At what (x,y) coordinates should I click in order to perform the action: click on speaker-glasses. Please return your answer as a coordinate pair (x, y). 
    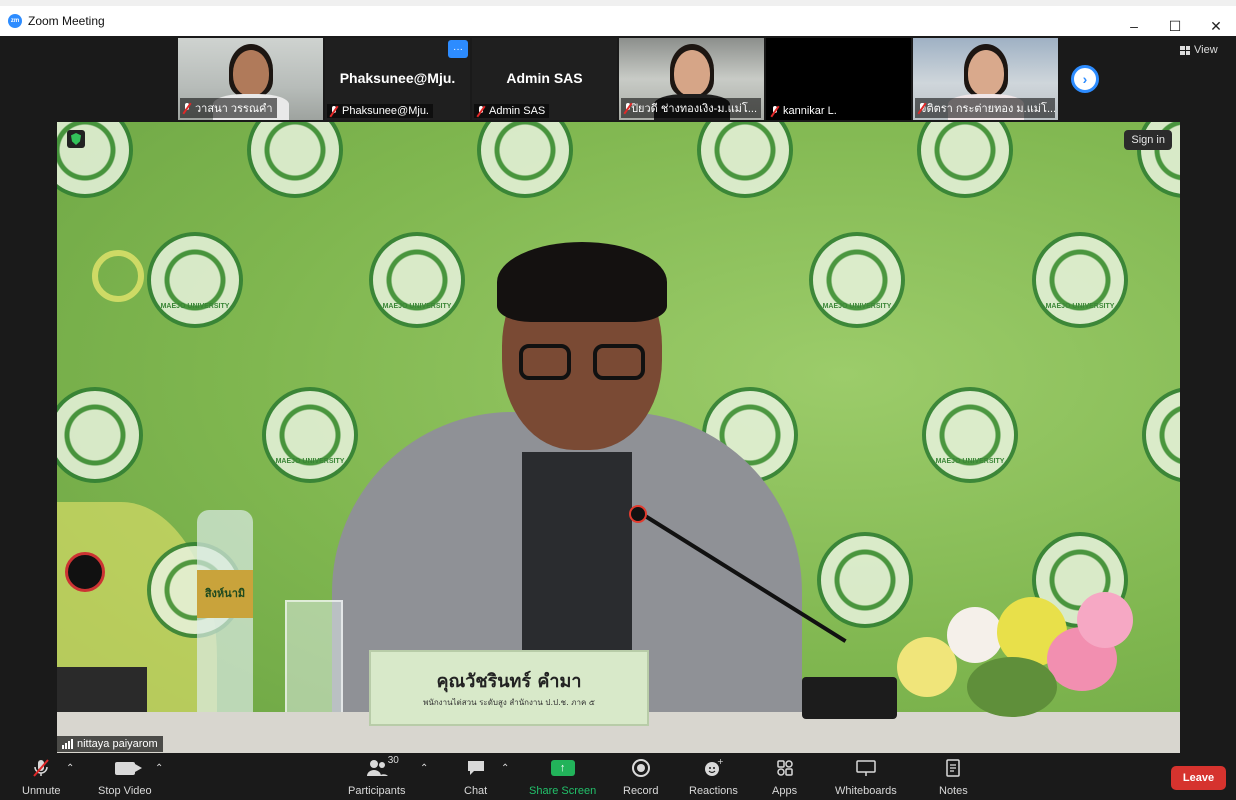
    Looking at the image, I should click on (584, 363).